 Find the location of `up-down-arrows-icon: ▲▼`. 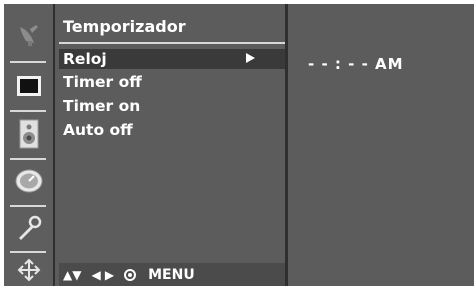

up-down-arrows-icon: ▲▼ is located at coordinates (72, 275).